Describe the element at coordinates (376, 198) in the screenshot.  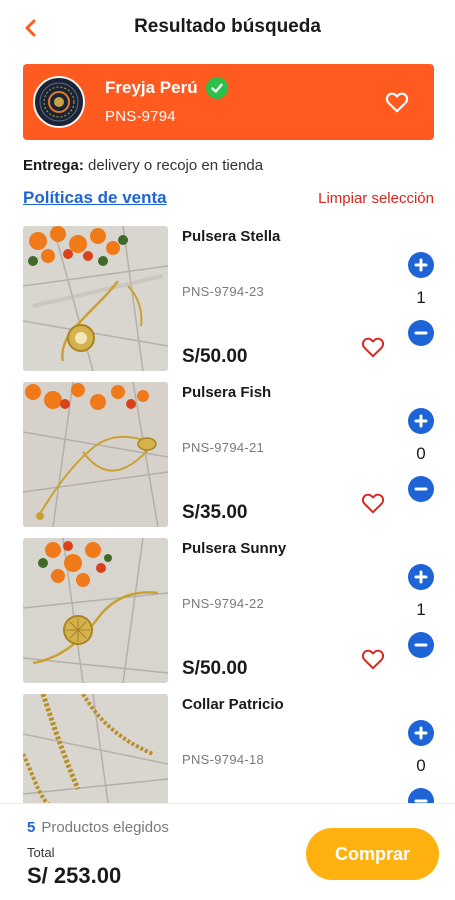
I see `clear-selection-link: Limpiar selección` at that location.